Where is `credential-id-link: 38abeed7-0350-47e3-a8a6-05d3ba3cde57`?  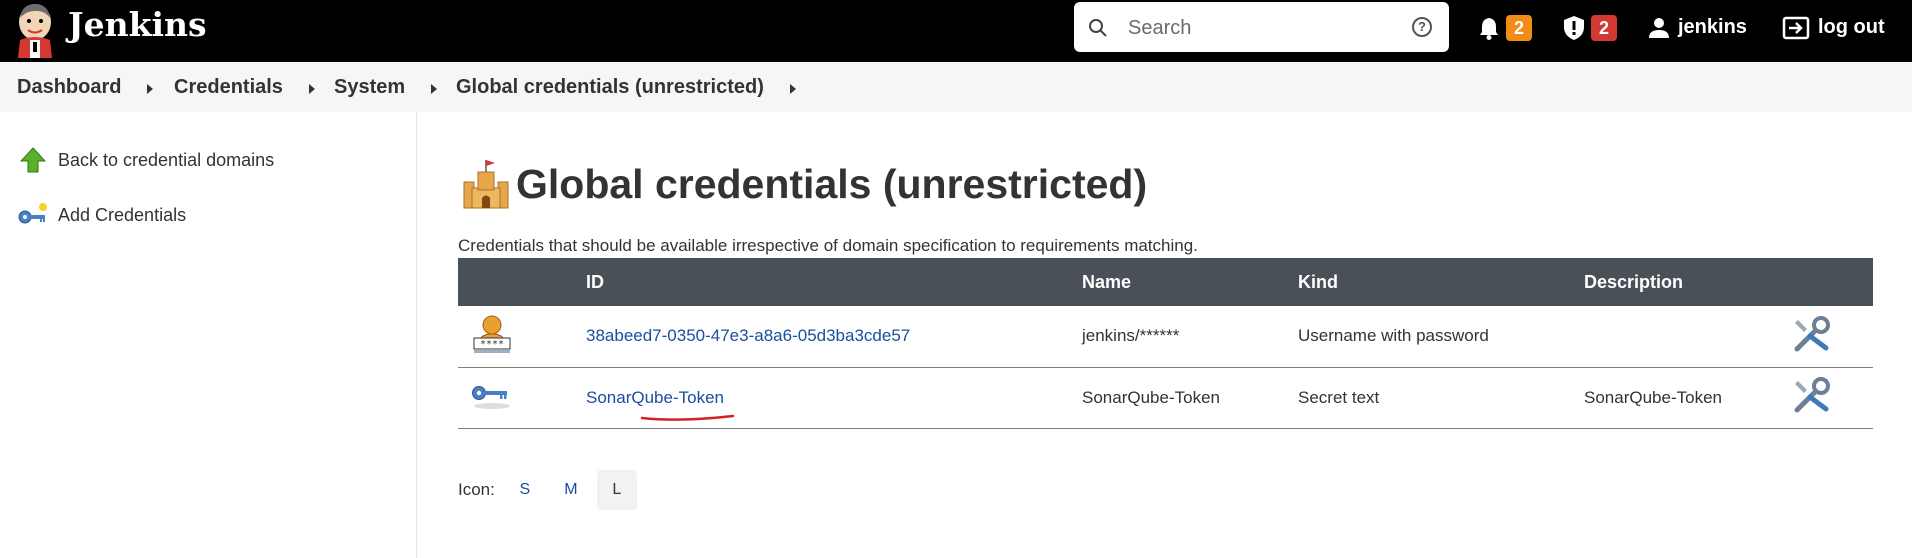
credential-id-link: 38abeed7-0350-47e3-a8a6-05d3ba3cde57 is located at coordinates (748, 335).